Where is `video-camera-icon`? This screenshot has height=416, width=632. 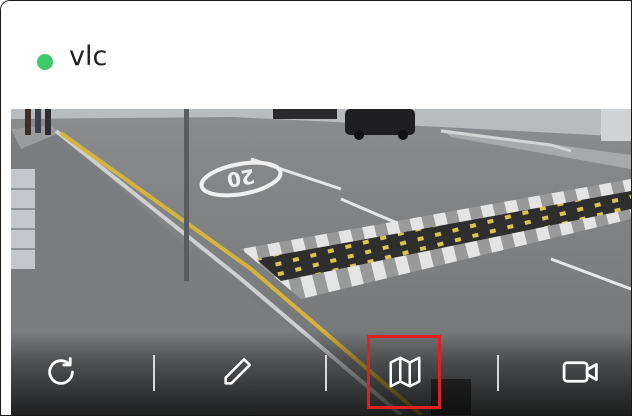 video-camera-icon is located at coordinates (580, 372).